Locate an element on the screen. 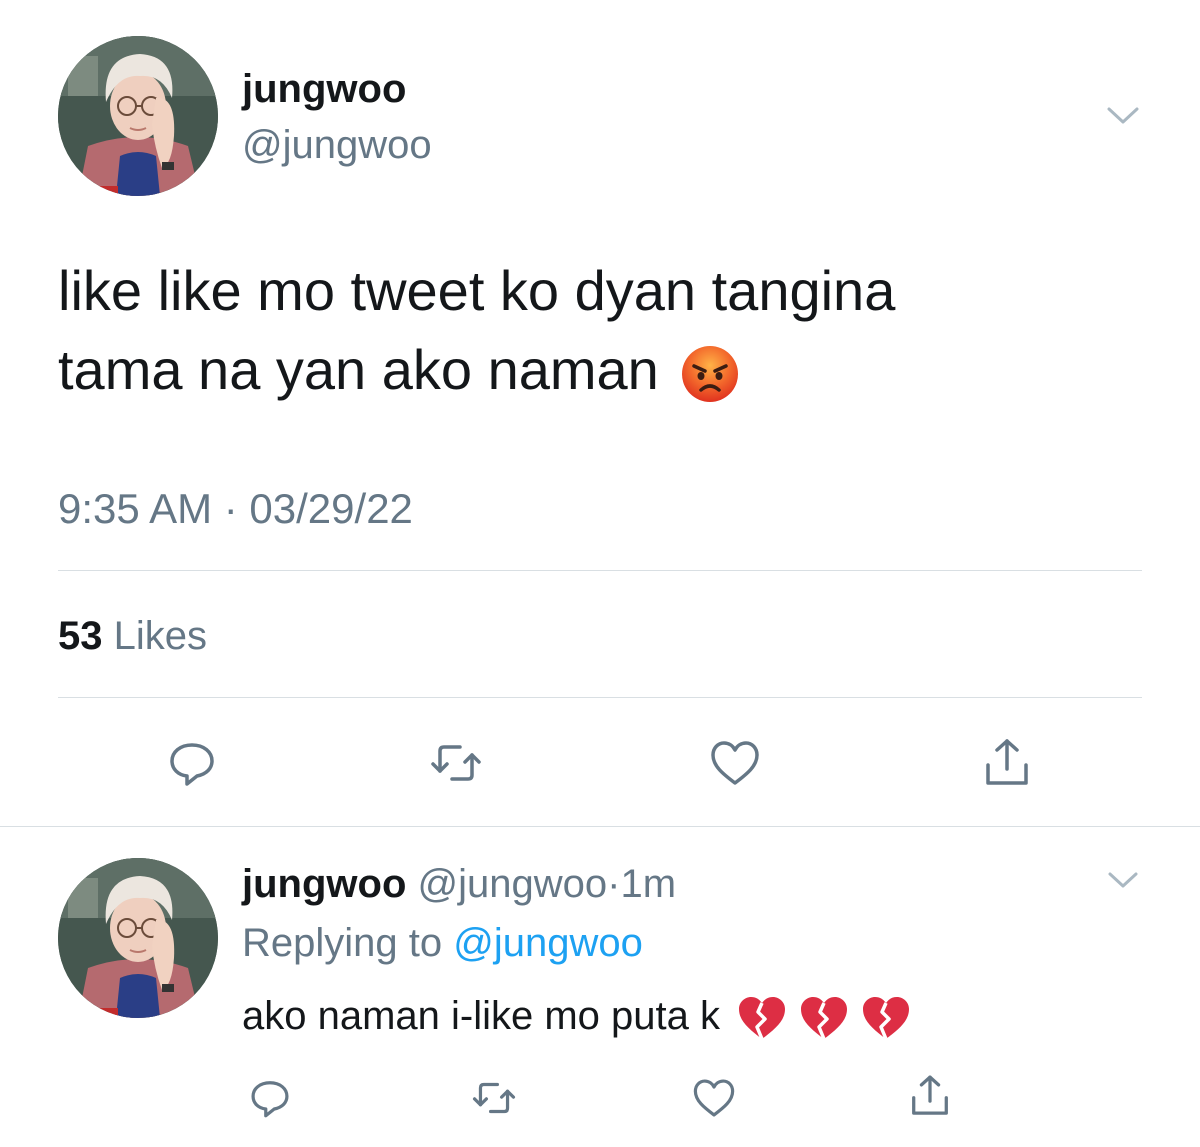 The height and width of the screenshot is (1147, 1200). reply-header: jungwoo @jungwoo·1m is located at coordinates (459, 884).